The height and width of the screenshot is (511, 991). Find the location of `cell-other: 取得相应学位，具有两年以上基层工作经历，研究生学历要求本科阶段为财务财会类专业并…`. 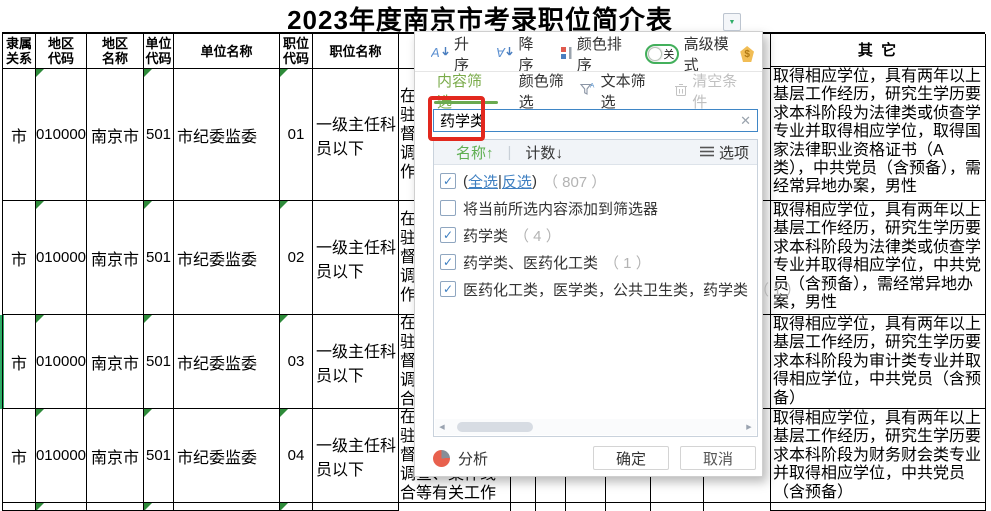

cell-other: 取得相应学位，具有两年以上基层工作经历，研究生学历要求本科阶段为财务财会类专业并… is located at coordinates (878, 456).